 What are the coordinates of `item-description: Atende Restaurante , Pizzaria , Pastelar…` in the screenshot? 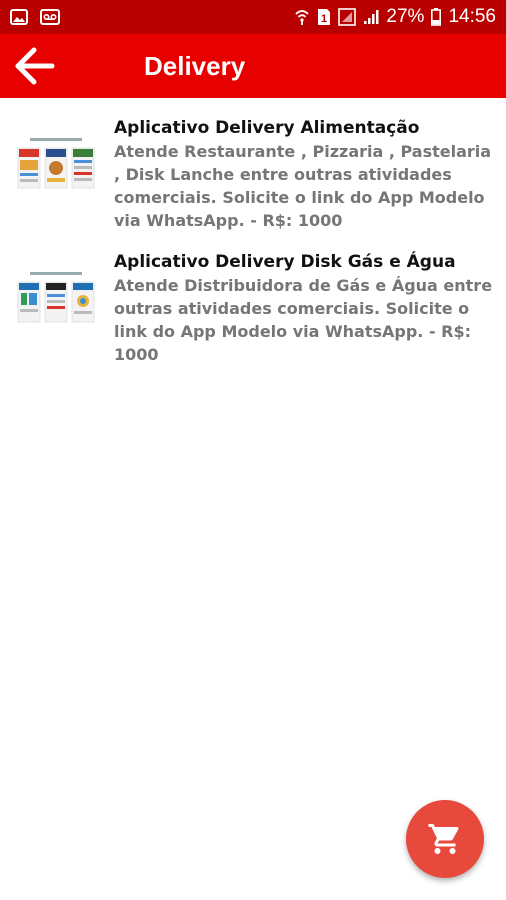 It's located at (303, 186).